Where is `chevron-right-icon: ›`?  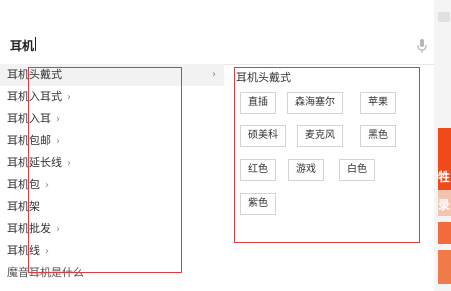 chevron-right-icon: › is located at coordinates (214, 74).